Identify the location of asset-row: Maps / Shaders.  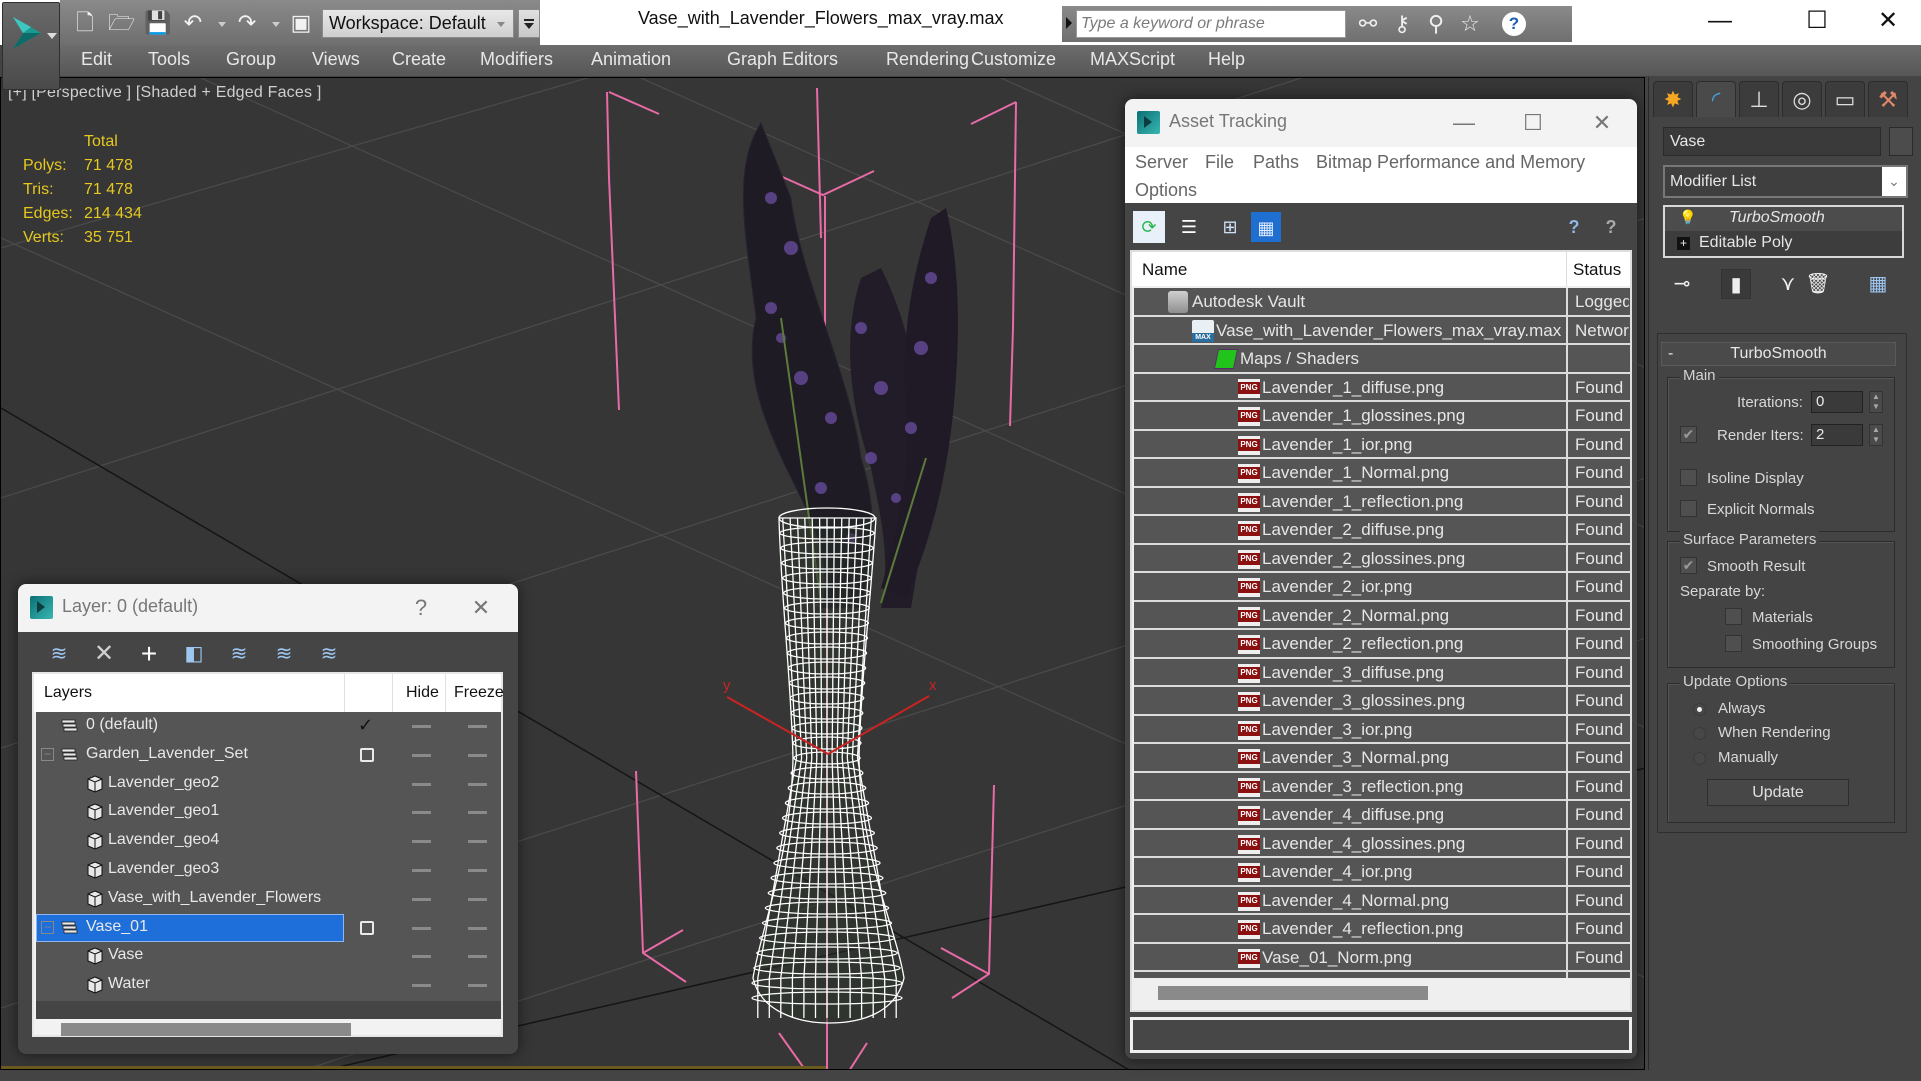
(1382, 359).